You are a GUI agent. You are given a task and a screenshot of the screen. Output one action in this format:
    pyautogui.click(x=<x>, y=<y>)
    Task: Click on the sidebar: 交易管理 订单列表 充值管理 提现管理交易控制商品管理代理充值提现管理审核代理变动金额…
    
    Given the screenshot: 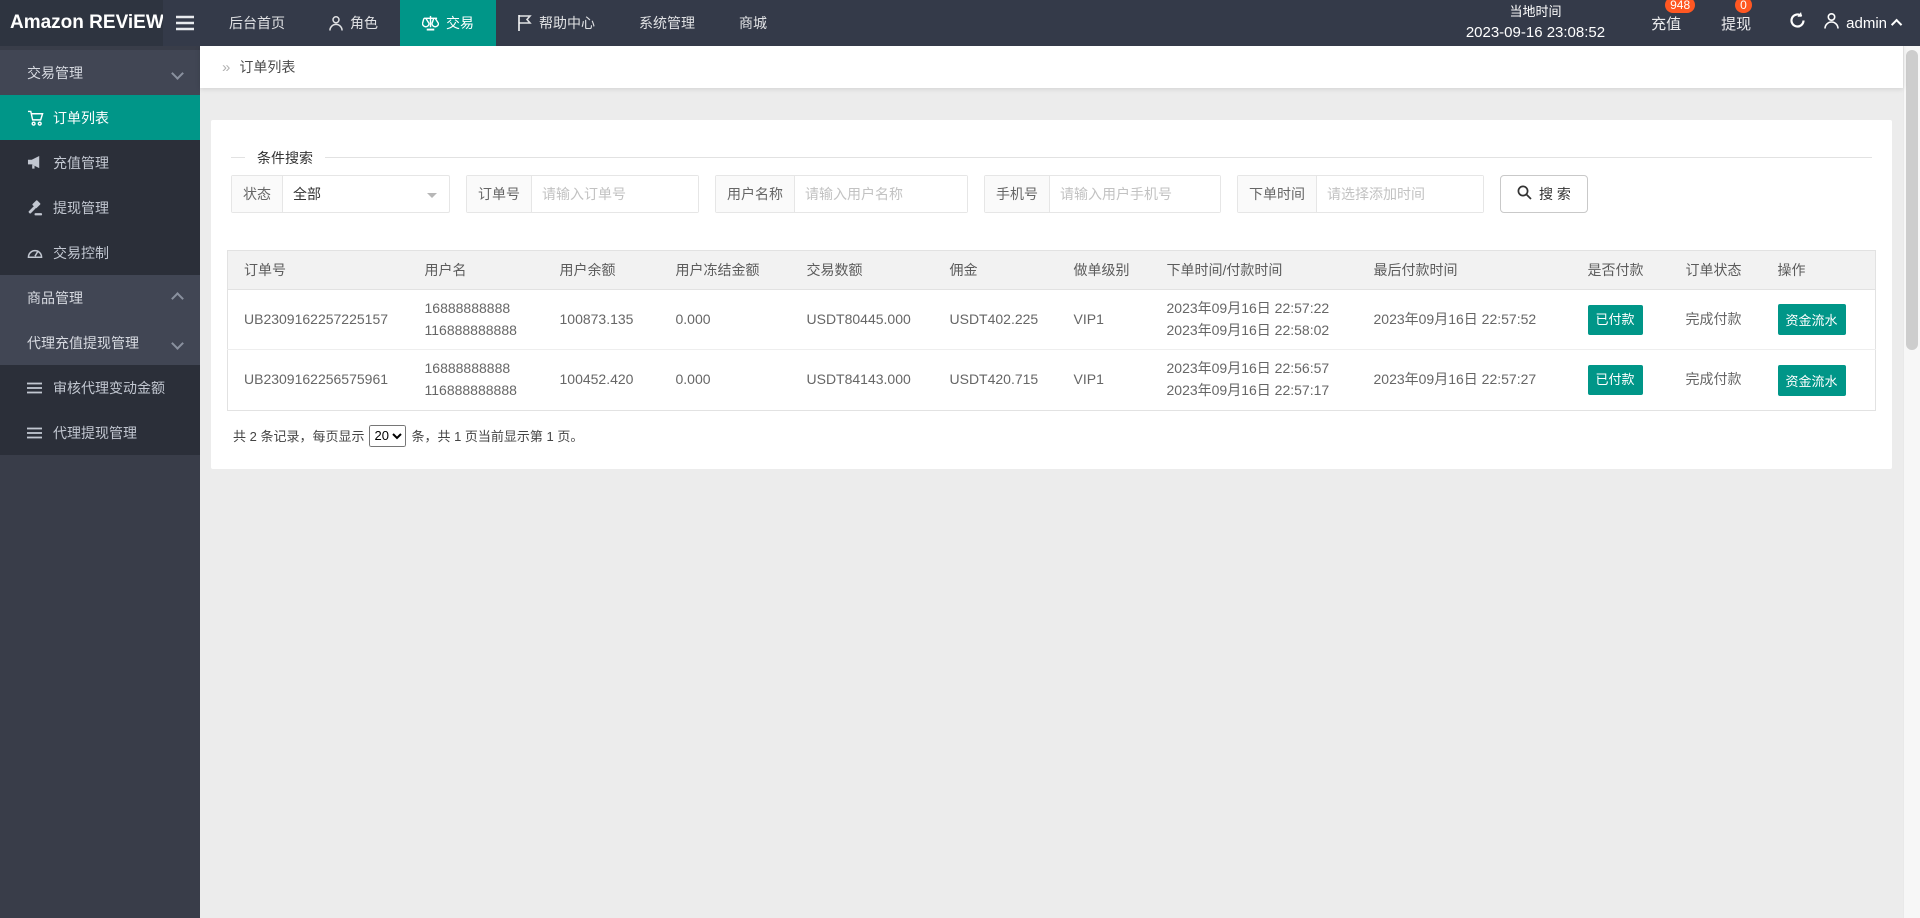 What is the action you would take?
    pyautogui.click(x=100, y=482)
    